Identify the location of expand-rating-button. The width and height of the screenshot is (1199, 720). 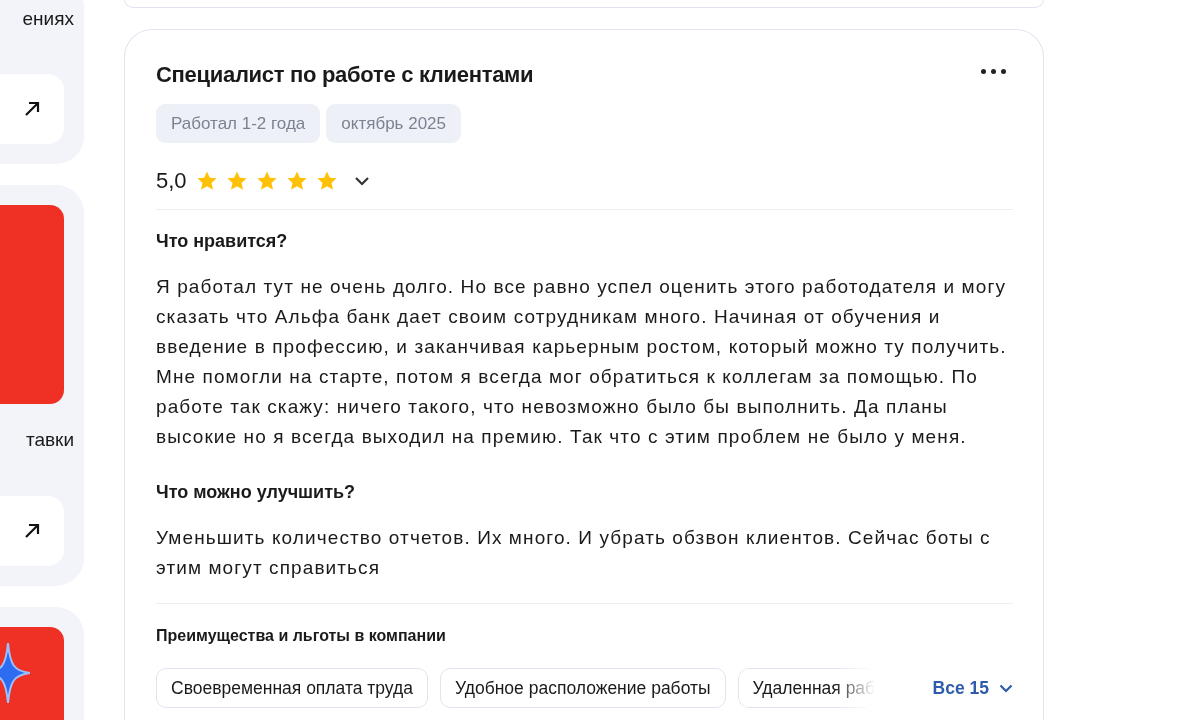
(361, 181).